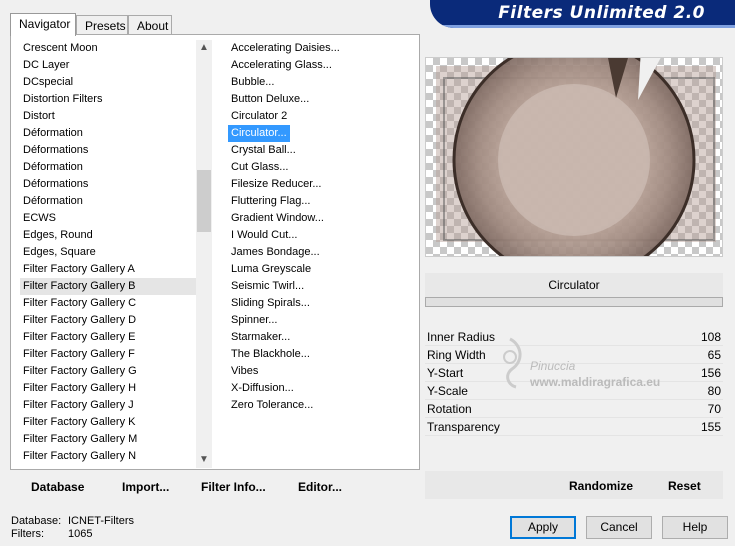 This screenshot has width=735, height=546. I want to click on category-item: DCspecial, so click(108, 82).